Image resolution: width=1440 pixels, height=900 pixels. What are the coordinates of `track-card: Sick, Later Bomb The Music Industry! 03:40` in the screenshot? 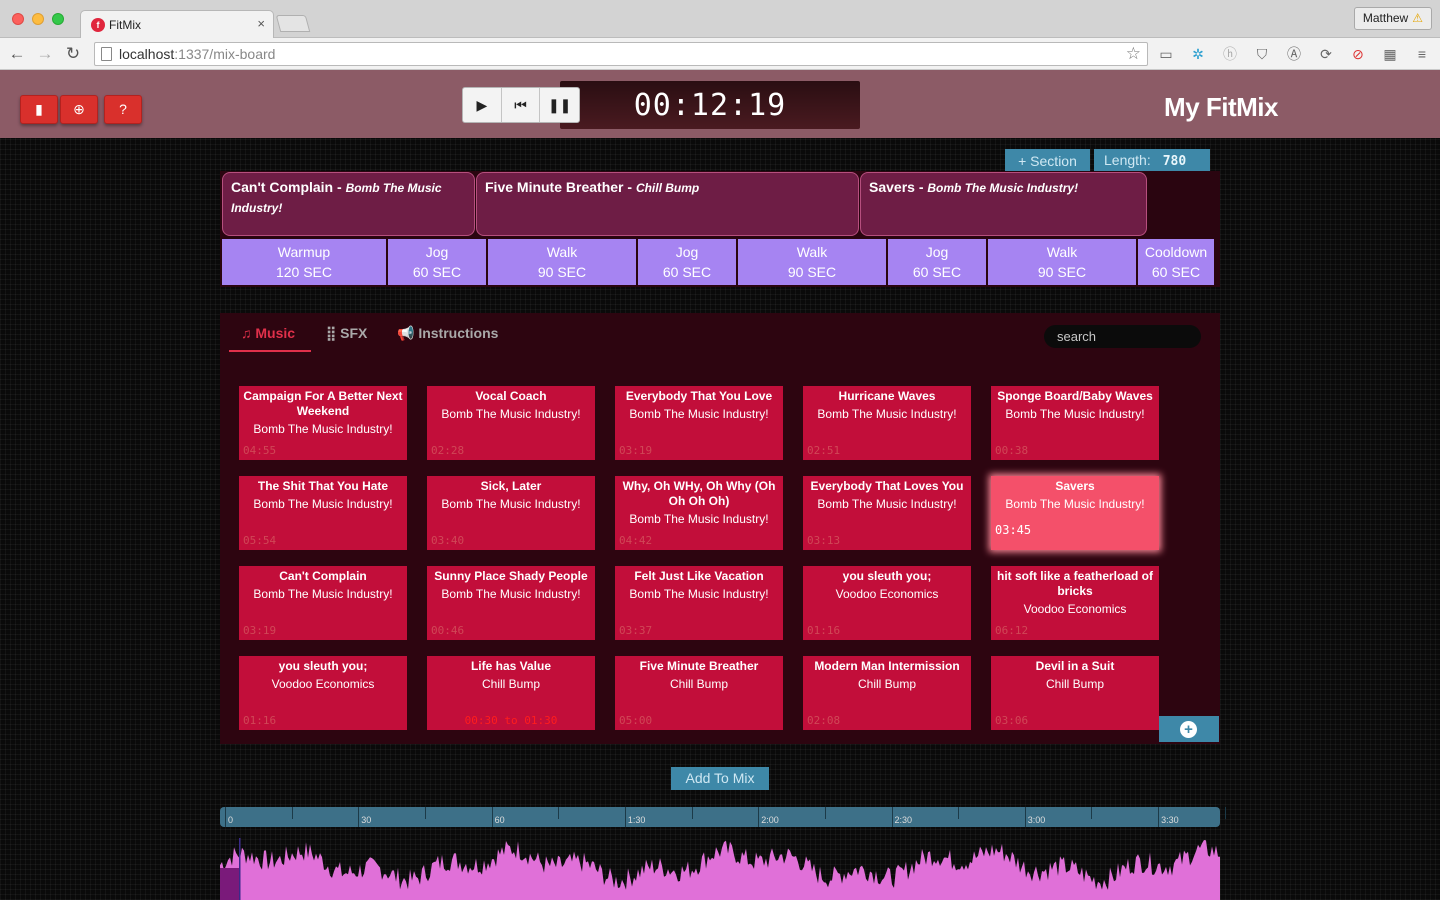 It's located at (511, 513).